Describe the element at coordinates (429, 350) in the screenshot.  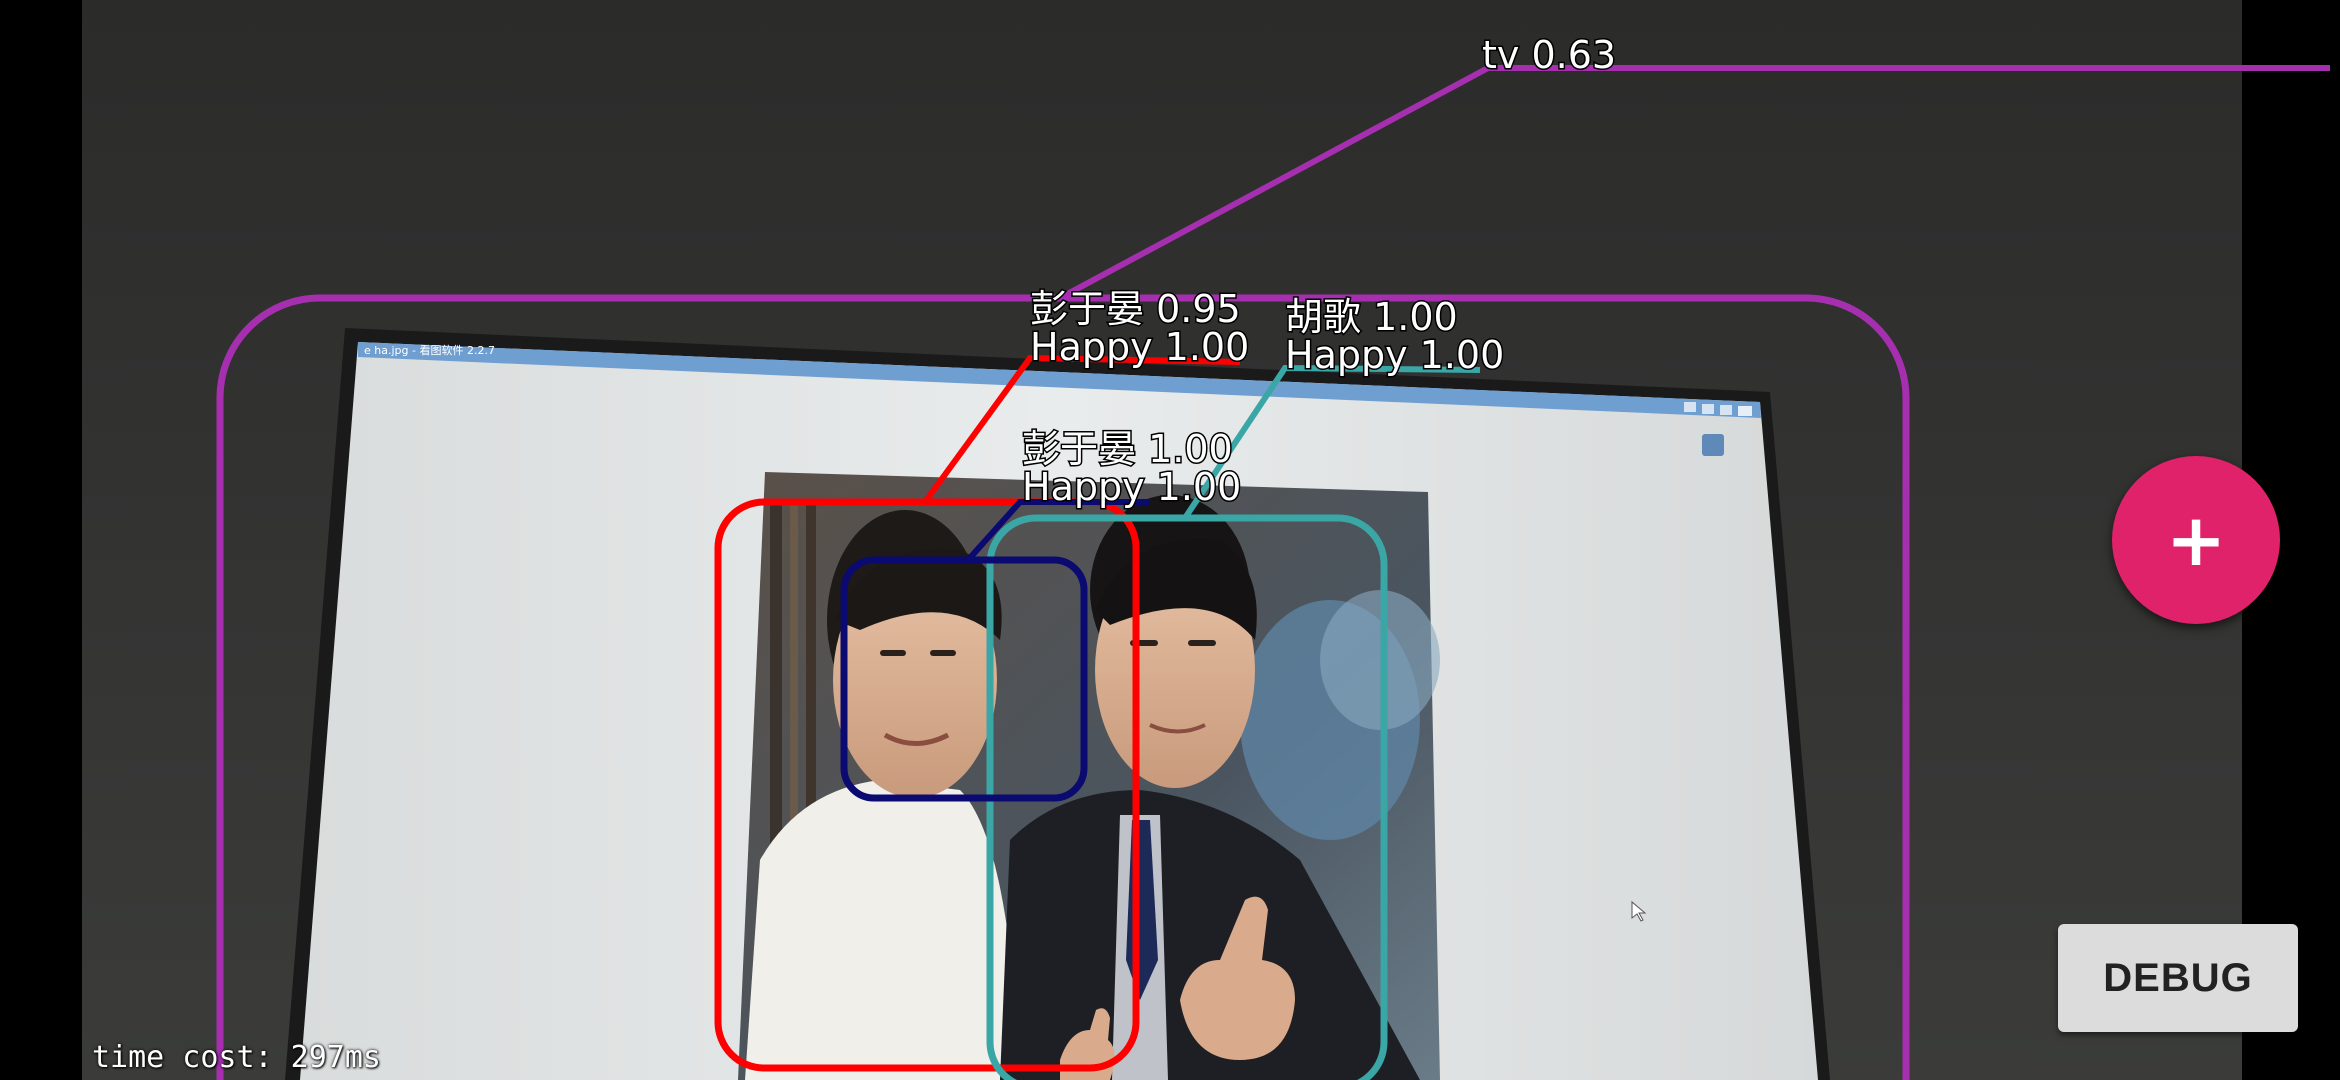
I see `image-viewer-title: e ha.jpg - 看图软件 2.2.7` at that location.